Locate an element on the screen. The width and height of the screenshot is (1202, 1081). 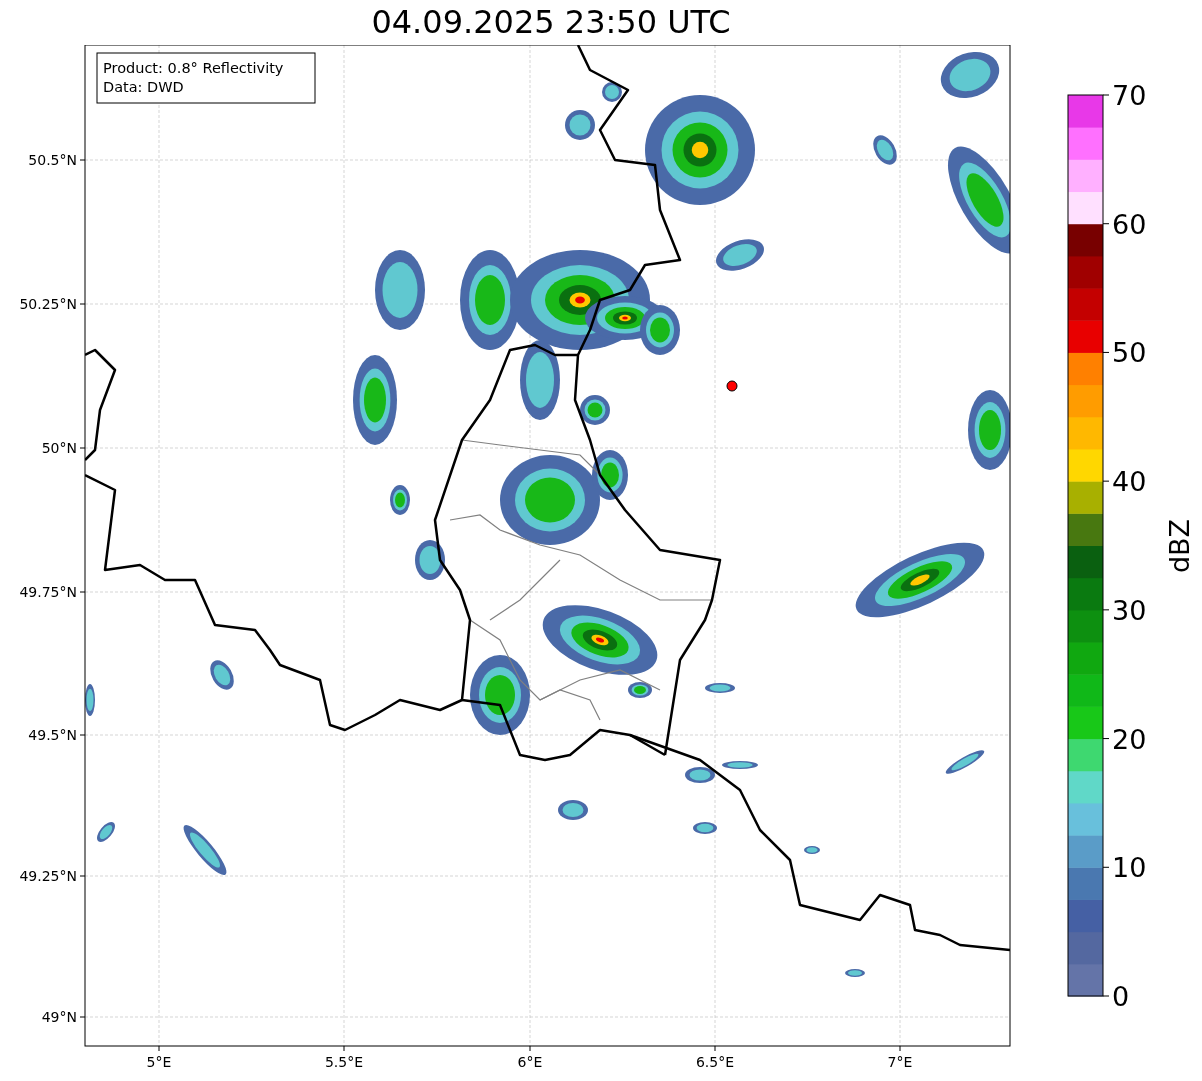
info-text: Product: 0.8° Reflectivity is located at coordinates (193, 68).